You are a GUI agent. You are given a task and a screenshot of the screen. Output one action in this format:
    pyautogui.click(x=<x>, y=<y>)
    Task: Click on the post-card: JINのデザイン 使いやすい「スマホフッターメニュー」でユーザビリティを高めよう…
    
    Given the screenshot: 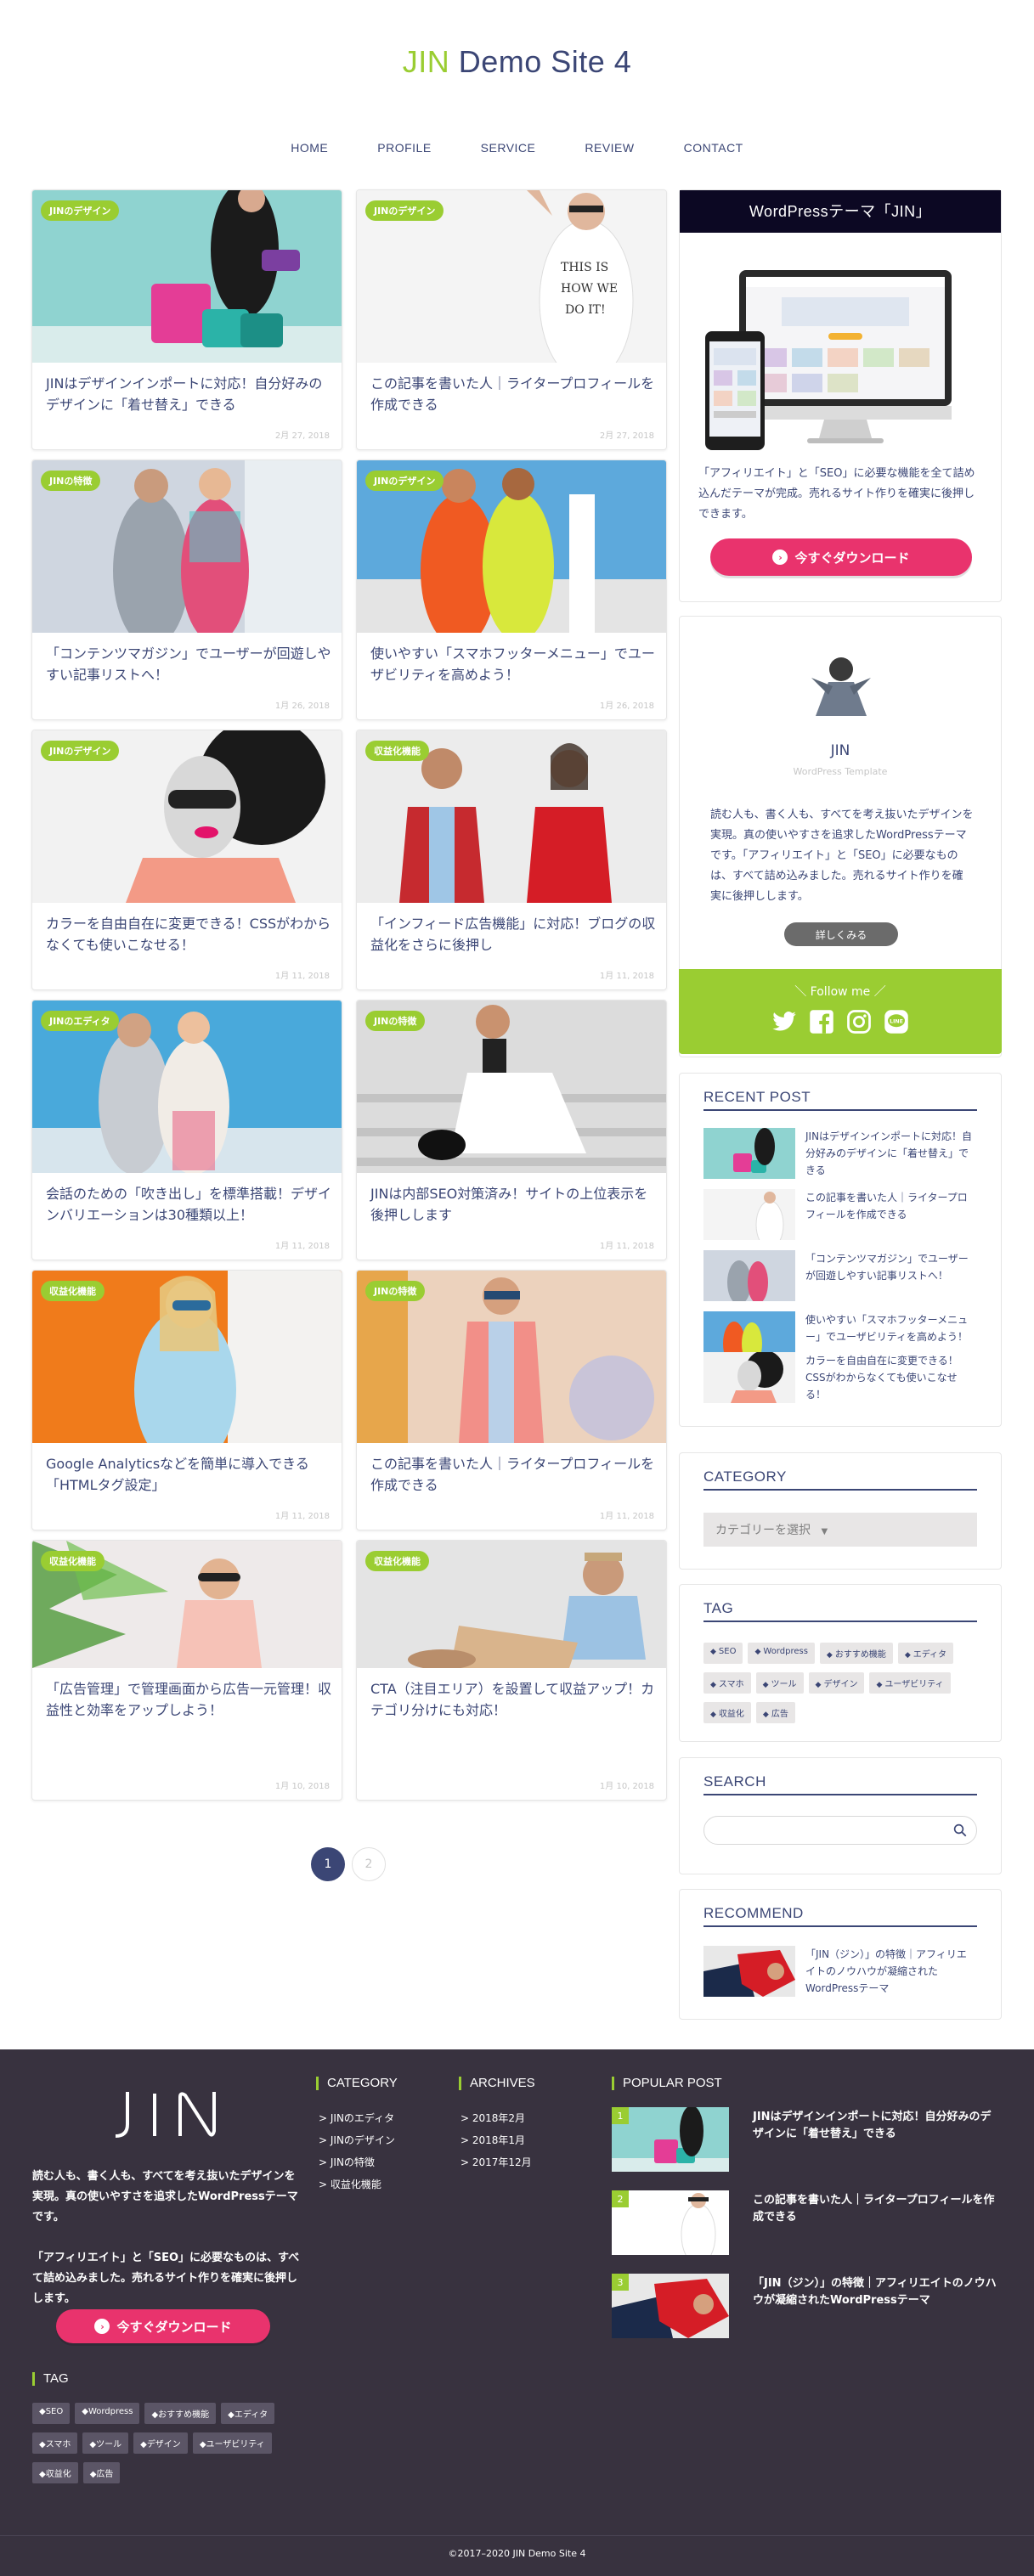 What is the action you would take?
    pyautogui.click(x=512, y=589)
    